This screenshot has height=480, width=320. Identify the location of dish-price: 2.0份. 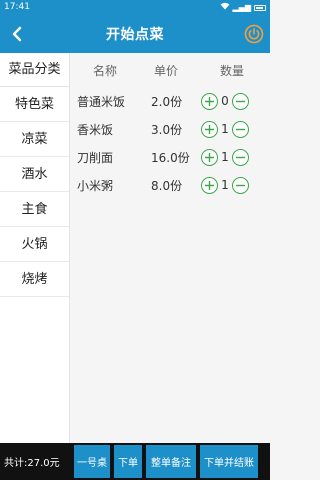
(167, 101).